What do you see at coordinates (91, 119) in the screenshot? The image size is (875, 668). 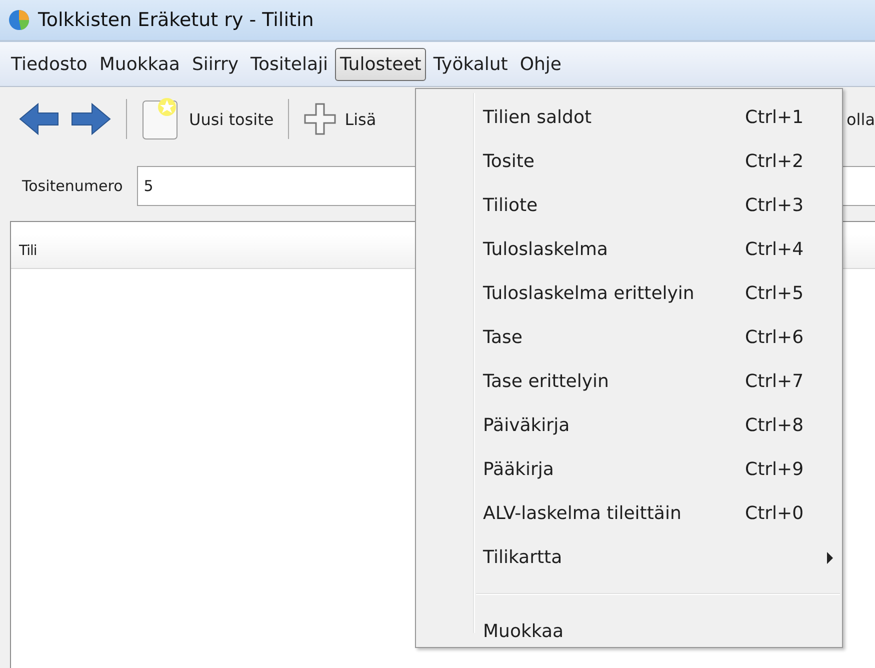 I see `right-arrow-icon` at bounding box center [91, 119].